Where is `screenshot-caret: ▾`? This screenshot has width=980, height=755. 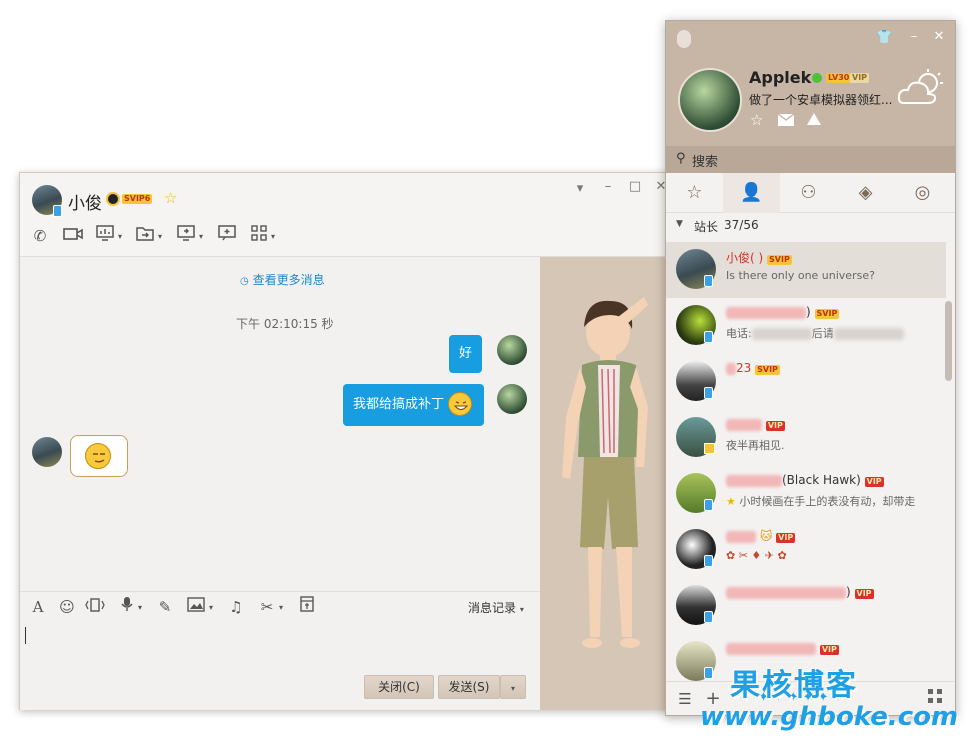
screenshot-caret: ▾ is located at coordinates (281, 607).